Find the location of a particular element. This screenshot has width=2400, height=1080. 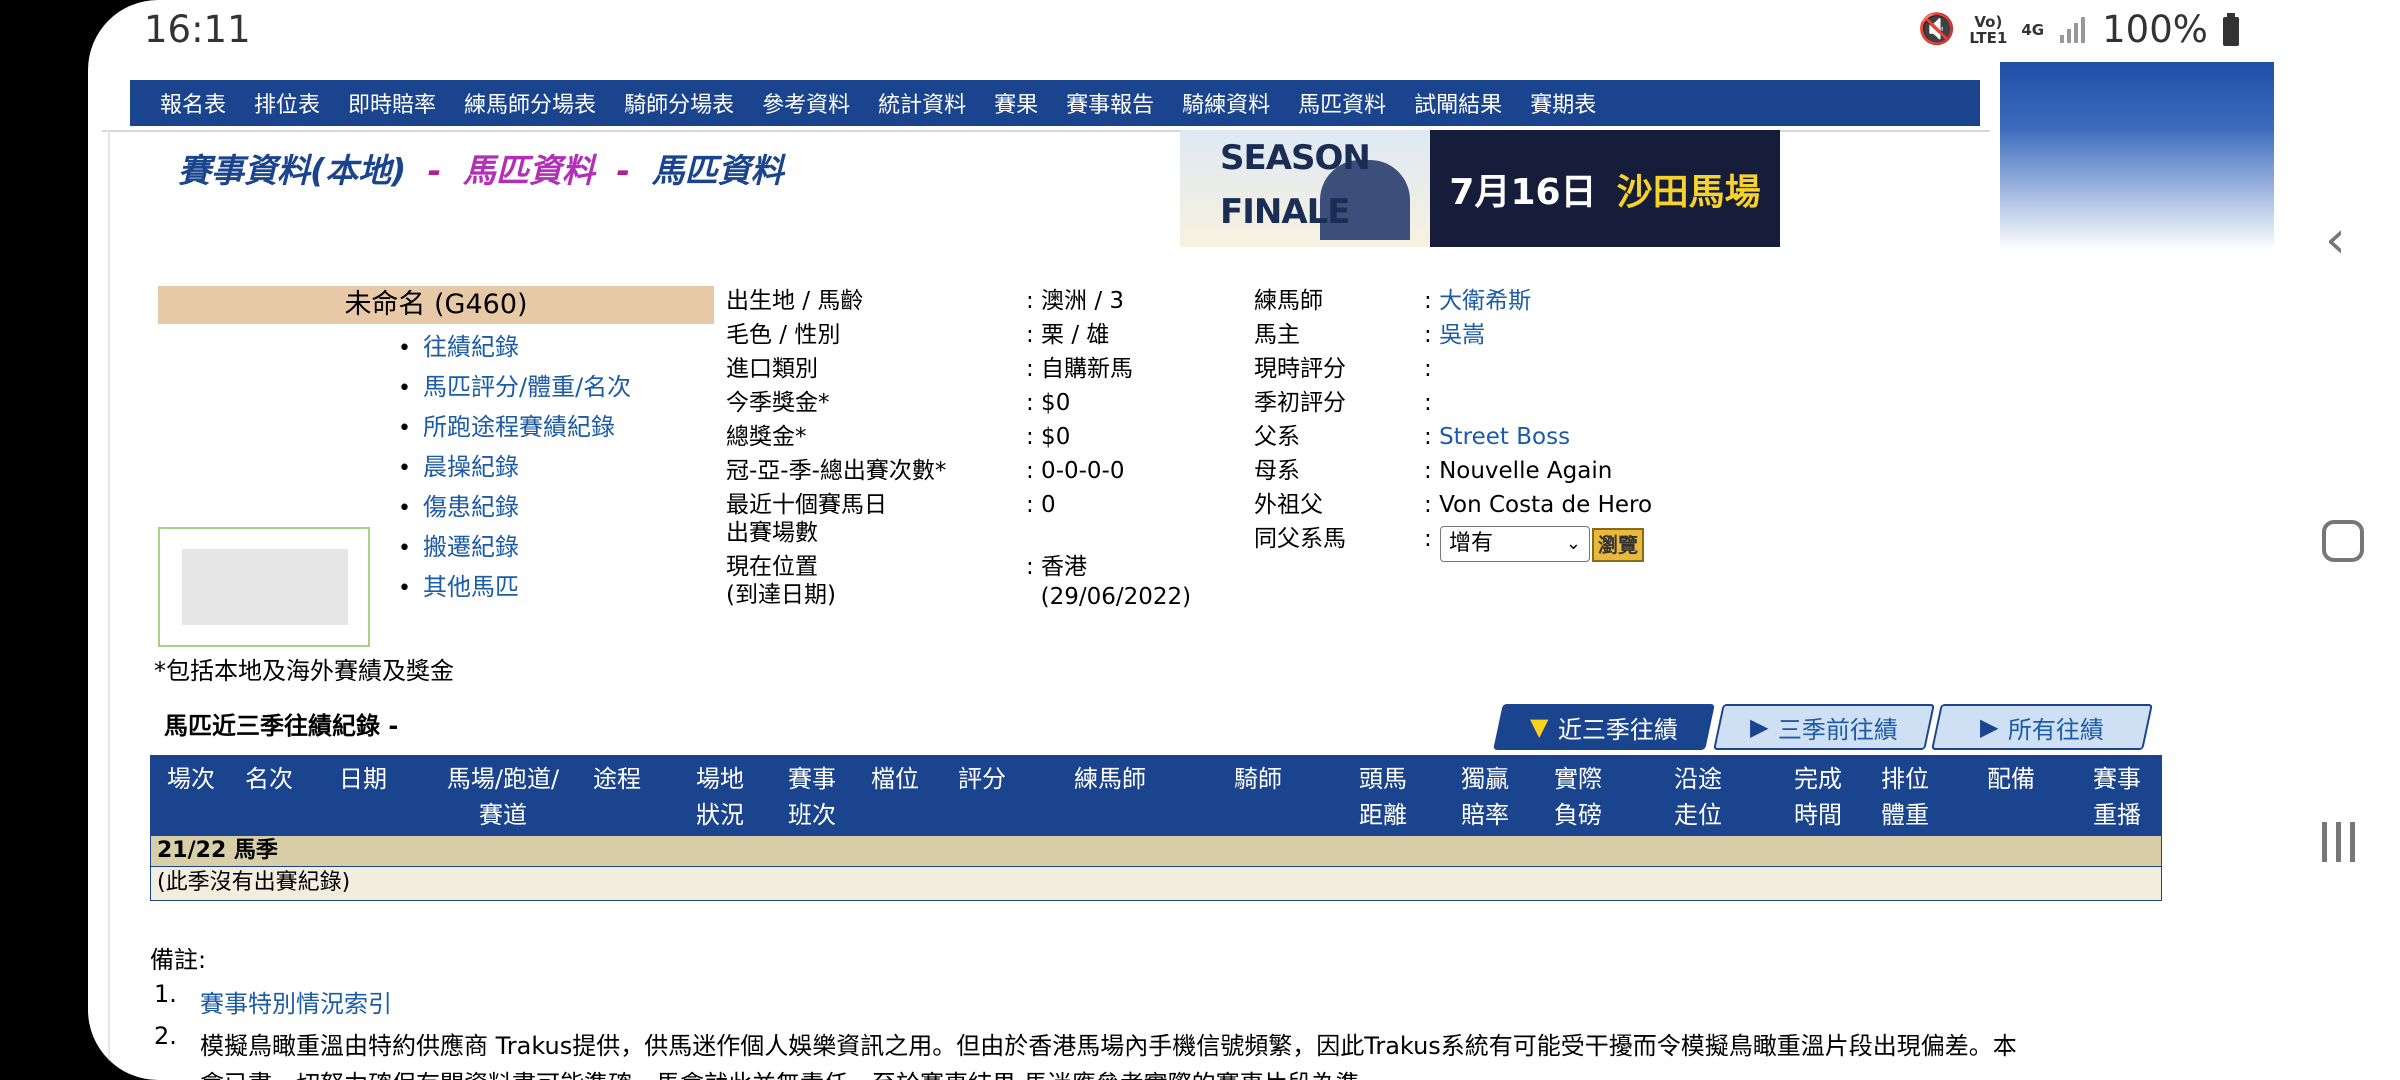

dam-label: 母系 is located at coordinates (1277, 471).